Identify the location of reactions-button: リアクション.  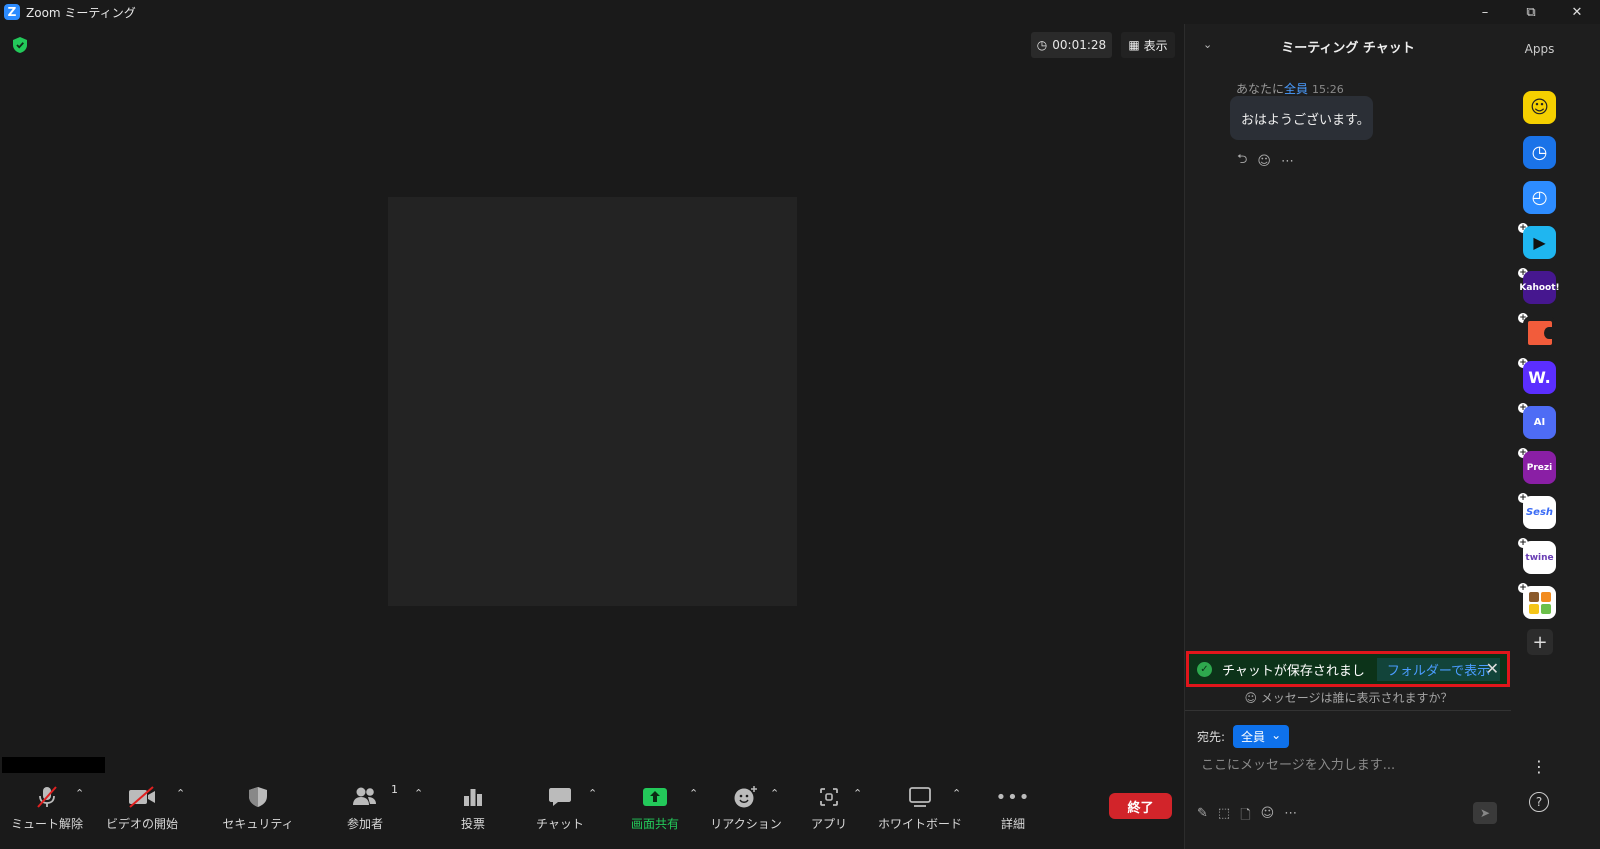
(746, 811).